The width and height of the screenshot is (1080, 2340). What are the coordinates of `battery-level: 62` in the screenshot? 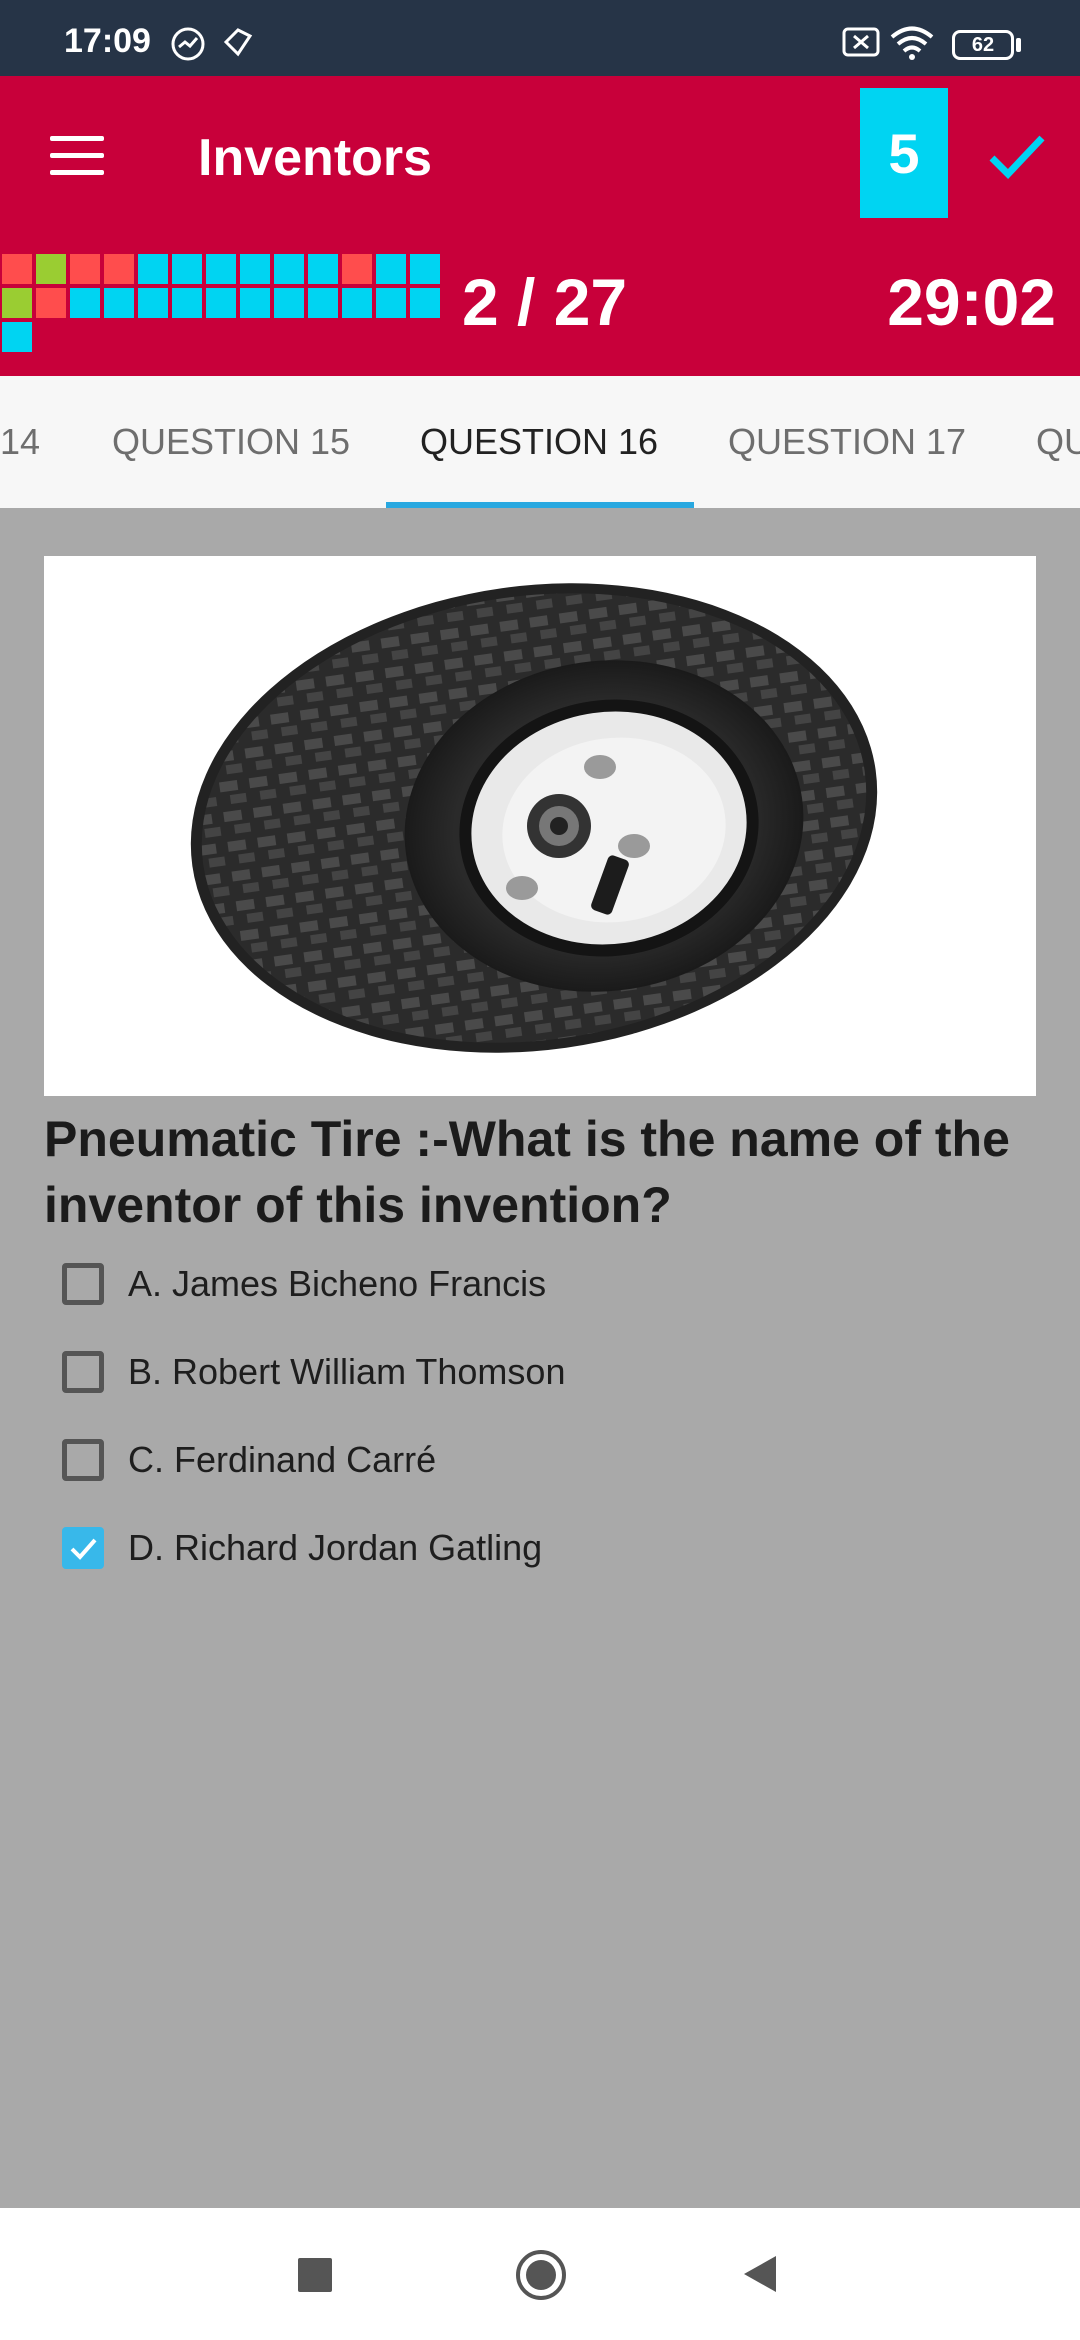 It's located at (983, 44).